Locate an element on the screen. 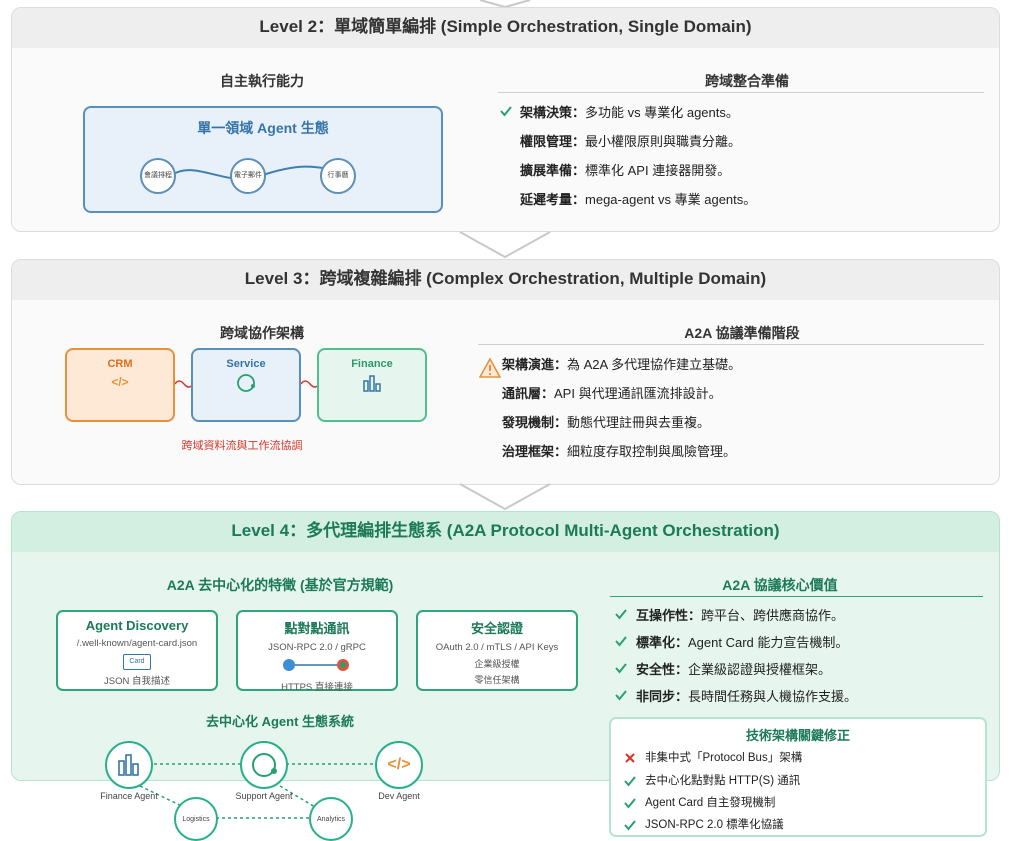 This screenshot has width=1011, height=841. node-meeting-label: 會議排程 is located at coordinates (158, 175).